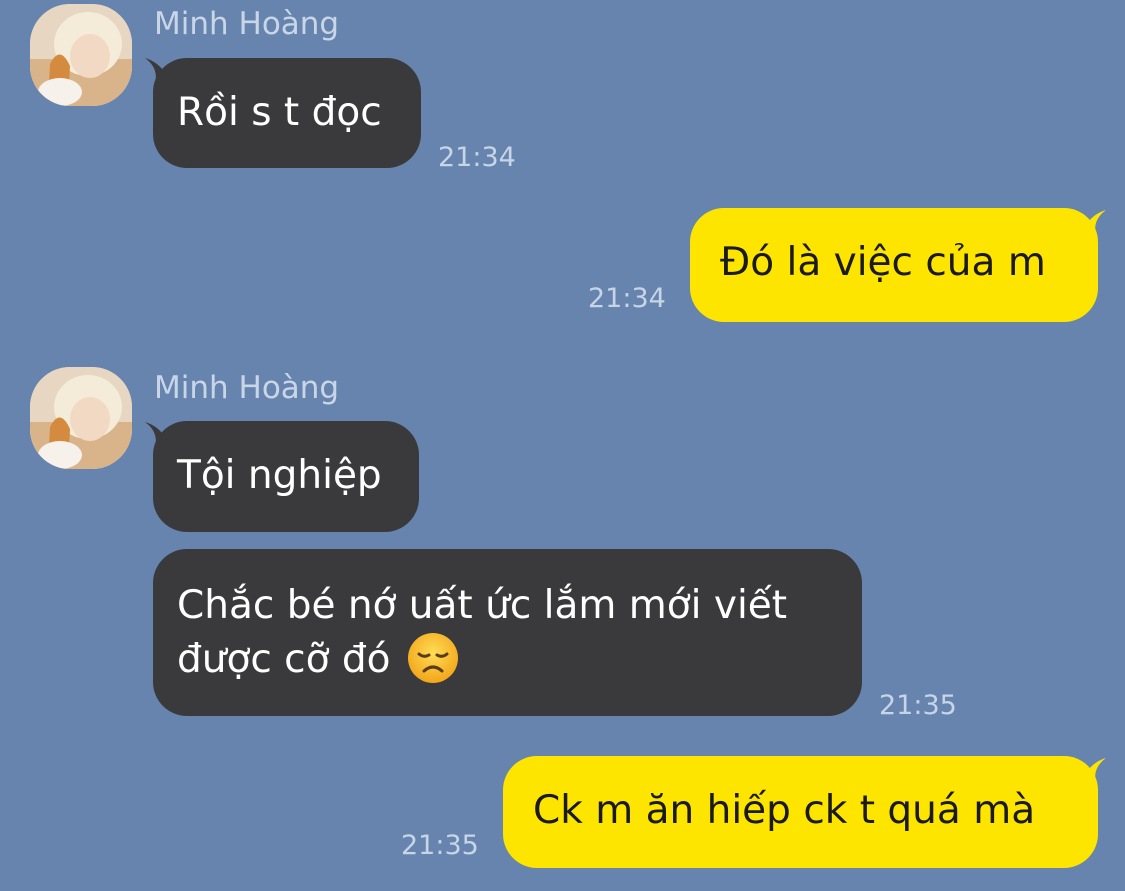  What do you see at coordinates (482, 605) in the screenshot?
I see `message-text-line: Chắc bé nớ uất ức lắm mới viết` at bounding box center [482, 605].